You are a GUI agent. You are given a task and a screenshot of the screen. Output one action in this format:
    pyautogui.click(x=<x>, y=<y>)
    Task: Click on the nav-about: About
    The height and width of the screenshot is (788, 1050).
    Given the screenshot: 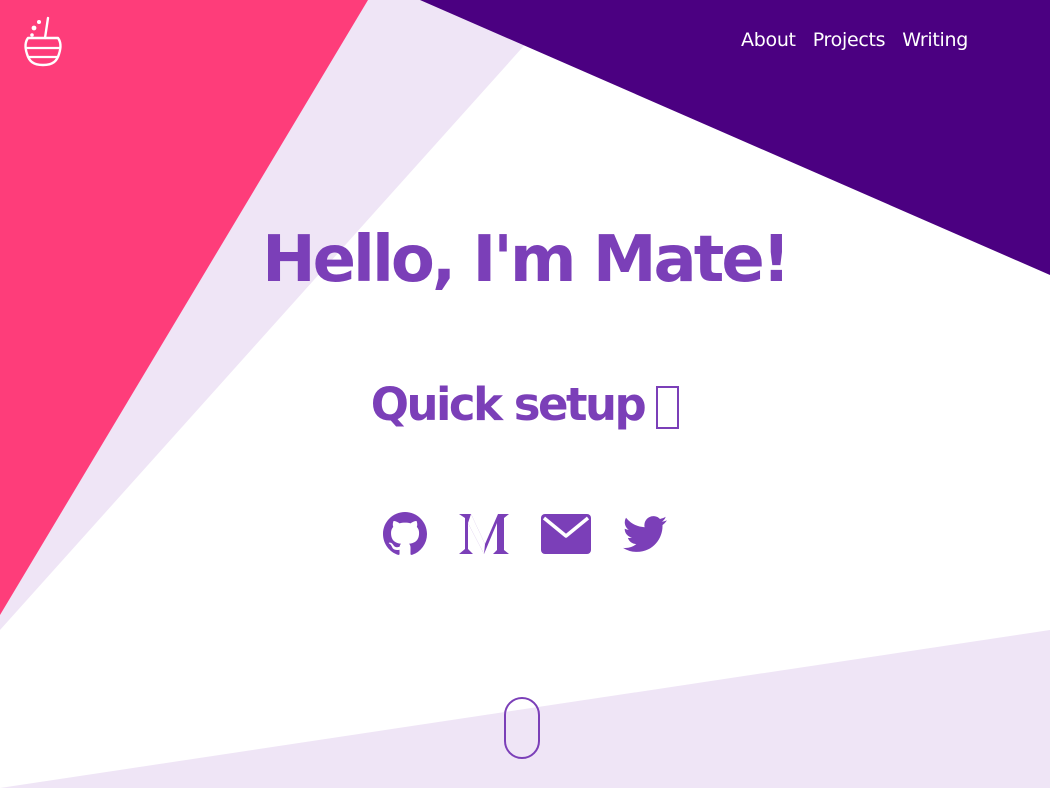 What is the action you would take?
    pyautogui.click(x=768, y=40)
    